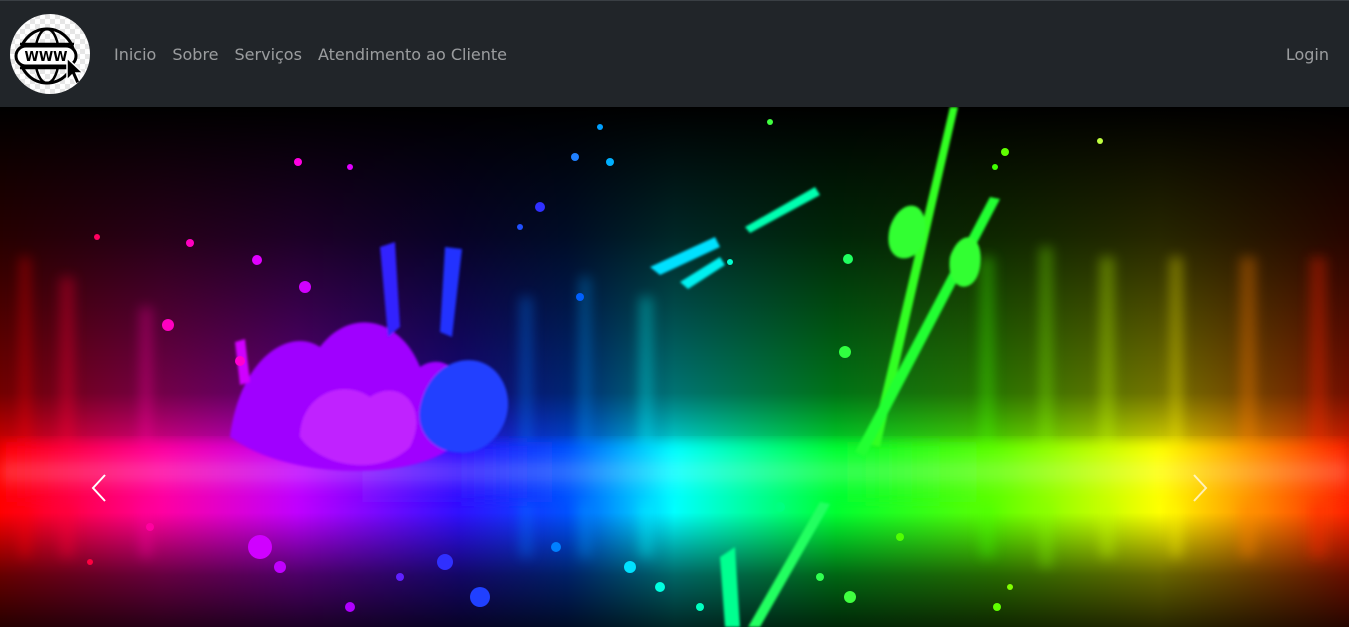 Image resolution: width=1349 pixels, height=627 pixels. Describe the element at coordinates (268, 55) in the screenshot. I see `nav-link-servicos: Serviços` at that location.